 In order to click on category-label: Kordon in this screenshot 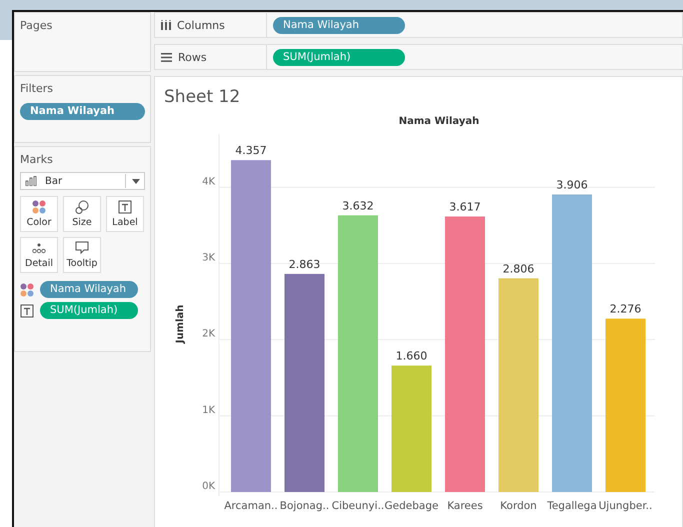, I will do `click(518, 506)`.